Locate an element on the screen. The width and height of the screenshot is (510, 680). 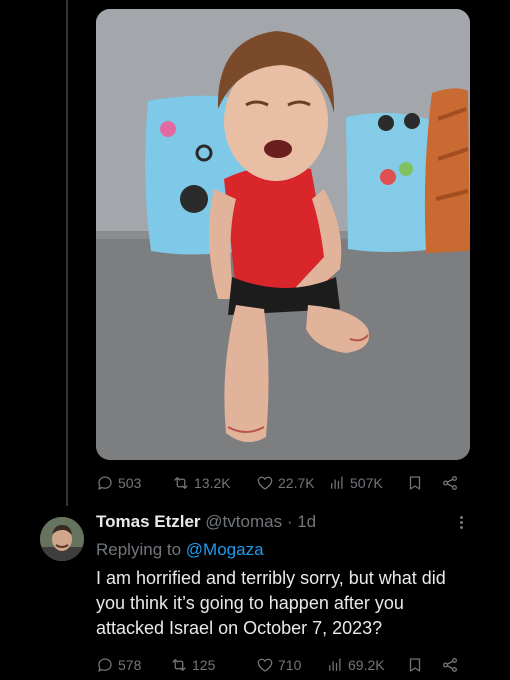
author-handle: @tvtomas is located at coordinates (243, 521).